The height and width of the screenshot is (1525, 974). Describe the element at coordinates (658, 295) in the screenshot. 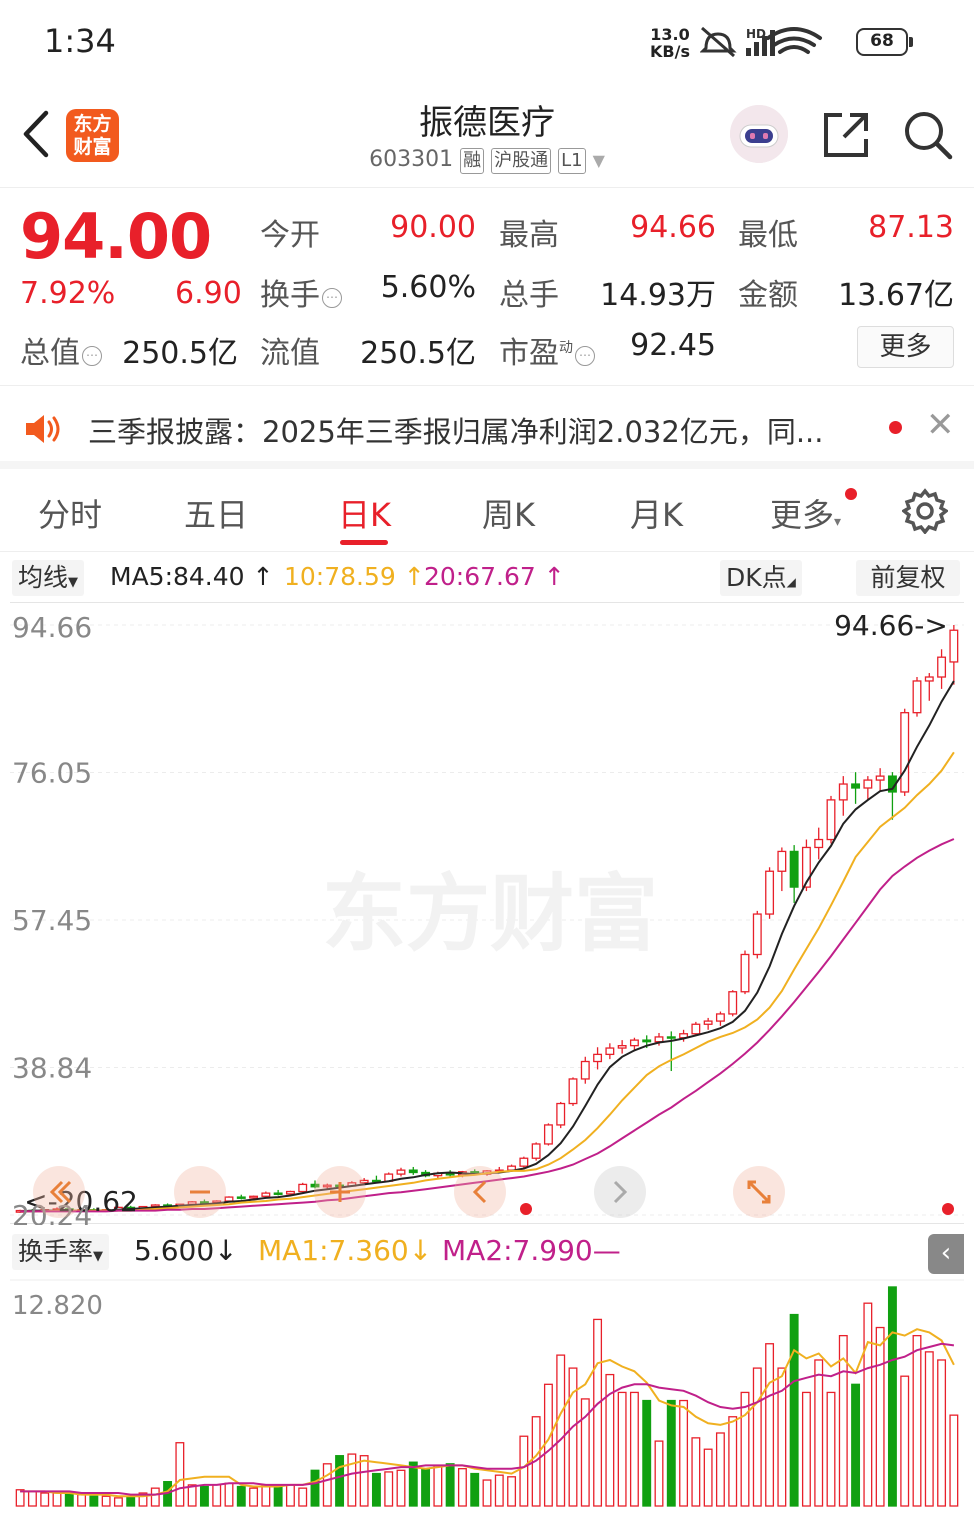

I see `volume-value: 14.93万` at that location.